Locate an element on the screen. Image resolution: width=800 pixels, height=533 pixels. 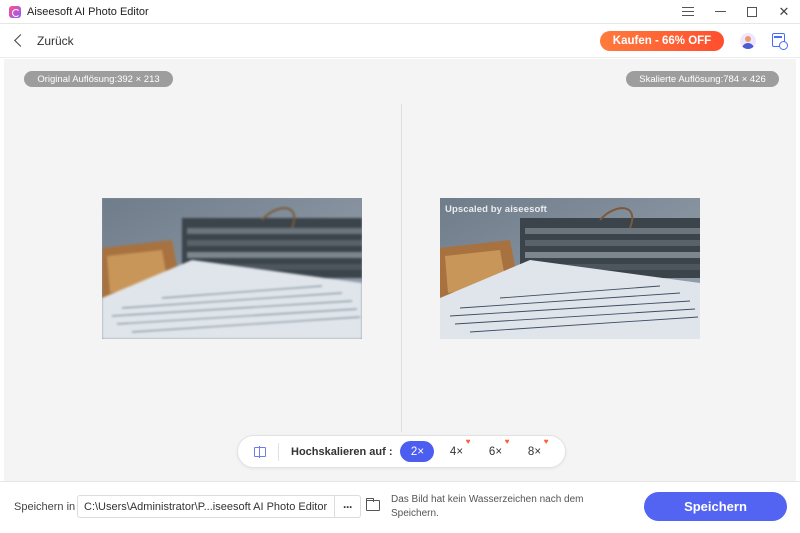
upscale-label: Hochskalieren auf : is located at coordinates (342, 451).